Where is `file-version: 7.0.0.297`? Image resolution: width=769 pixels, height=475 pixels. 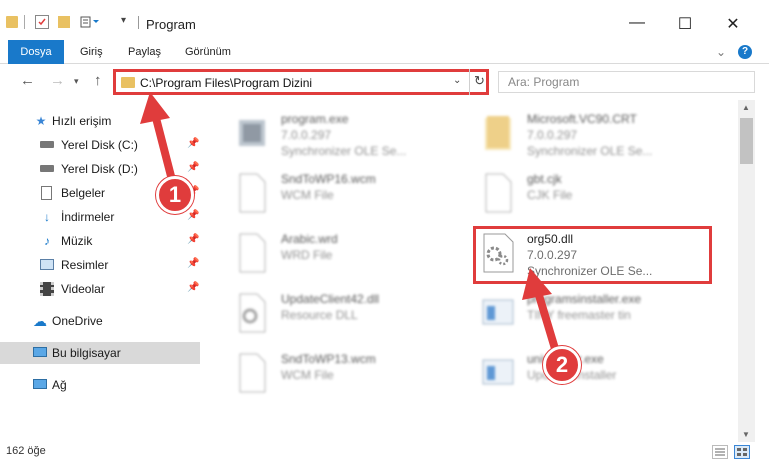 file-version: 7.0.0.297 is located at coordinates (306, 135).